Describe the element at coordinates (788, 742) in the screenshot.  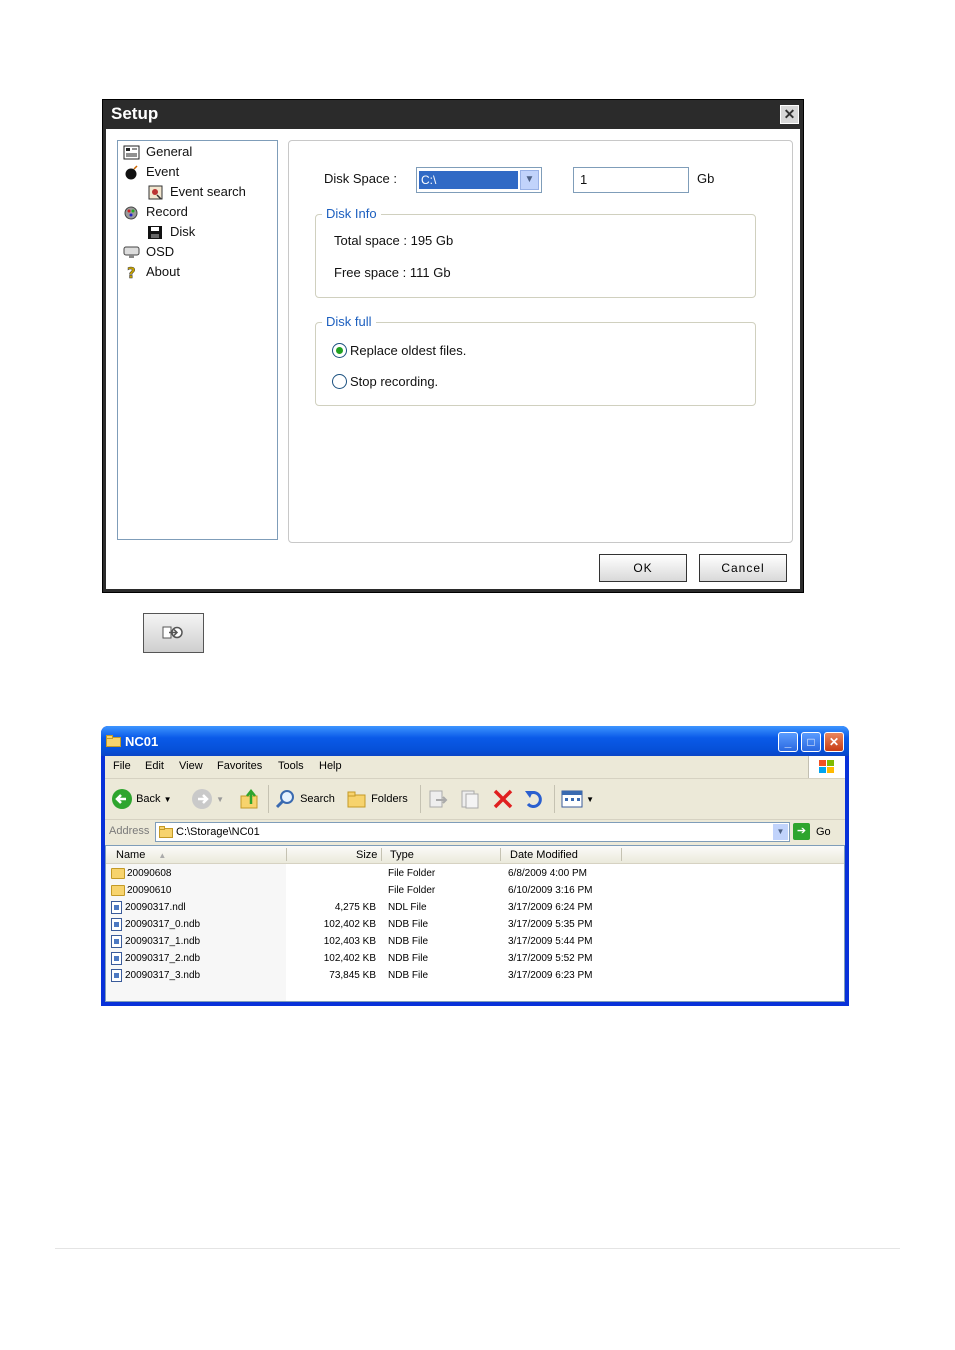
I see `minimize-icon: _` at that location.